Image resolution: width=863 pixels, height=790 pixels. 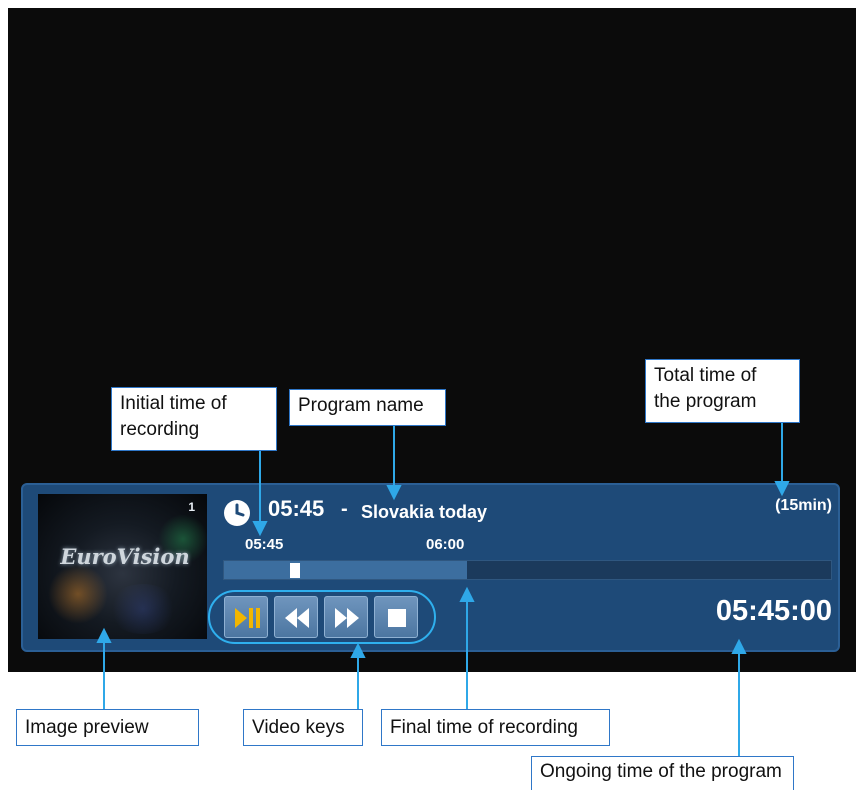 What do you see at coordinates (303, 727) in the screenshot?
I see `callout-video-keys: Video keys` at bounding box center [303, 727].